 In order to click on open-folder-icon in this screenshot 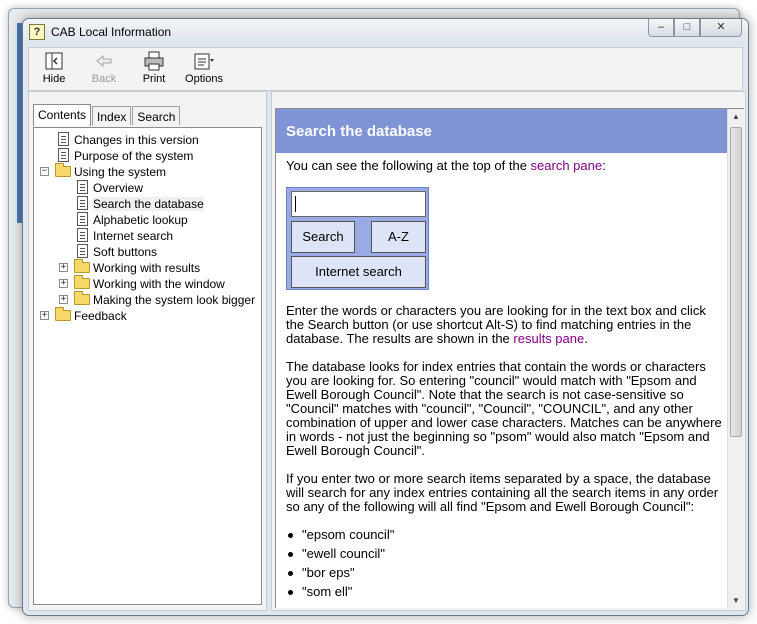, I will do `click(63, 170)`.